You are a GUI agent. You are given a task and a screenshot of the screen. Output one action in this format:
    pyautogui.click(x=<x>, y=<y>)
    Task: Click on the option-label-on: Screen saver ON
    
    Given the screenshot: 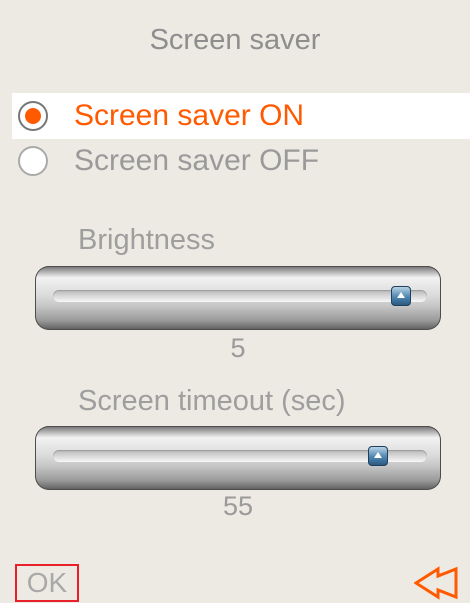 What is the action you would take?
    pyautogui.click(x=189, y=115)
    